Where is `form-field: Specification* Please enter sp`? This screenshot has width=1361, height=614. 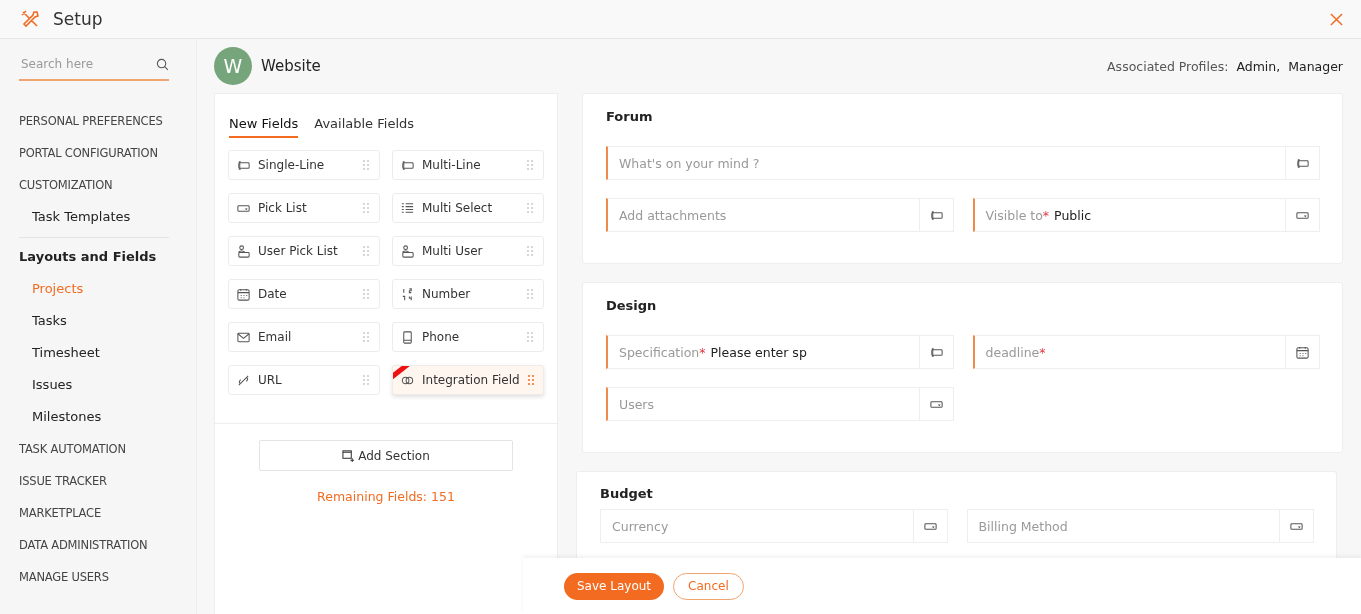 form-field: Specification* Please enter sp is located at coordinates (780, 352).